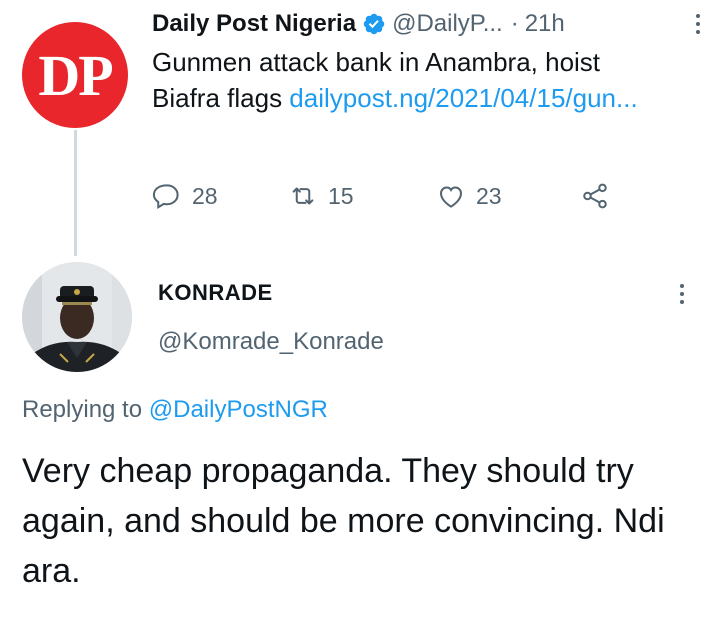 This screenshot has height=617, width=720. I want to click on replying-to-handle-link: @DailyPostNGR, so click(238, 409).